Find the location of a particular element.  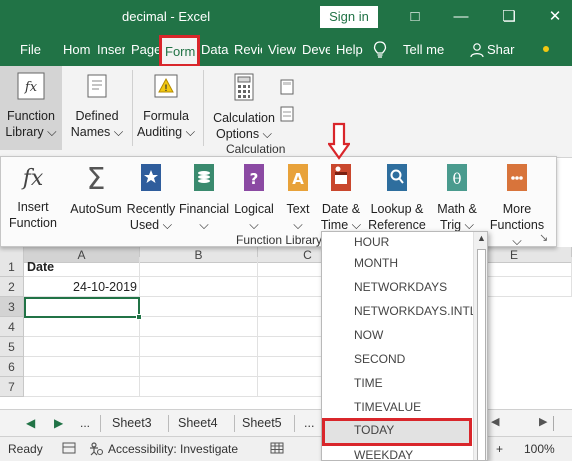

tab-view: View is located at coordinates (283, 50).